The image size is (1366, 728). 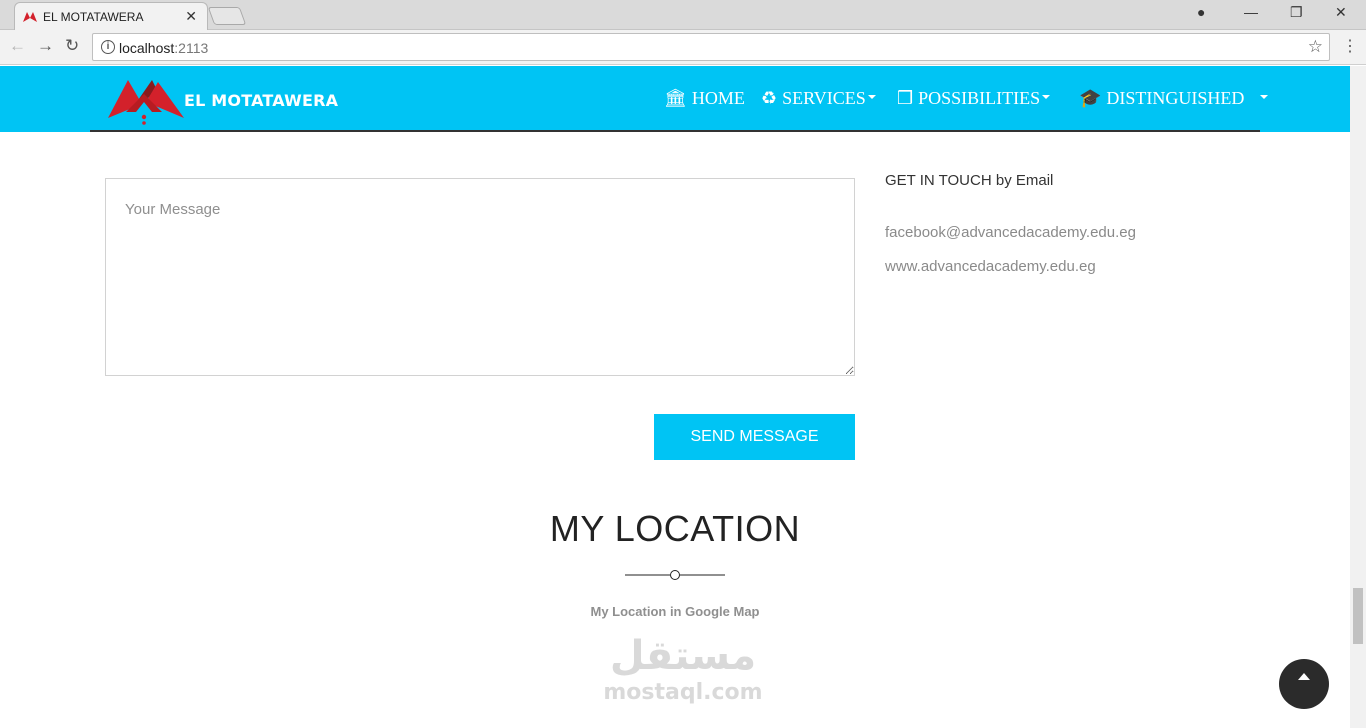 What do you see at coordinates (480, 277) in the screenshot?
I see `message-textarea` at bounding box center [480, 277].